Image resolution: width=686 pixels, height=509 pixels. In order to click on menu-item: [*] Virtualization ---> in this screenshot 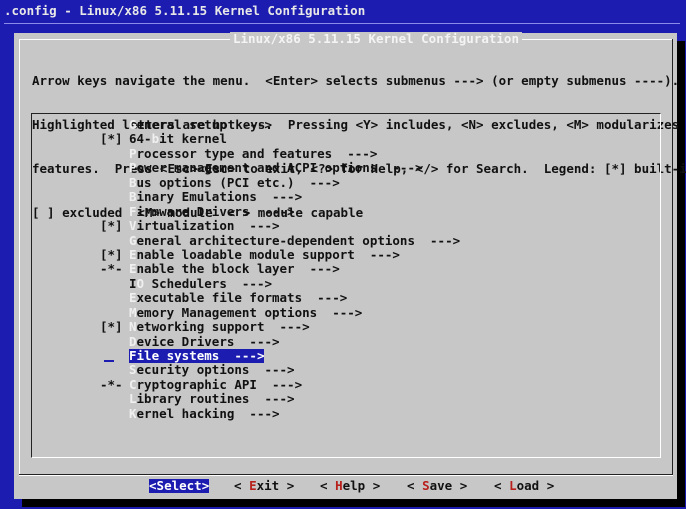, I will do `click(346, 226)`.